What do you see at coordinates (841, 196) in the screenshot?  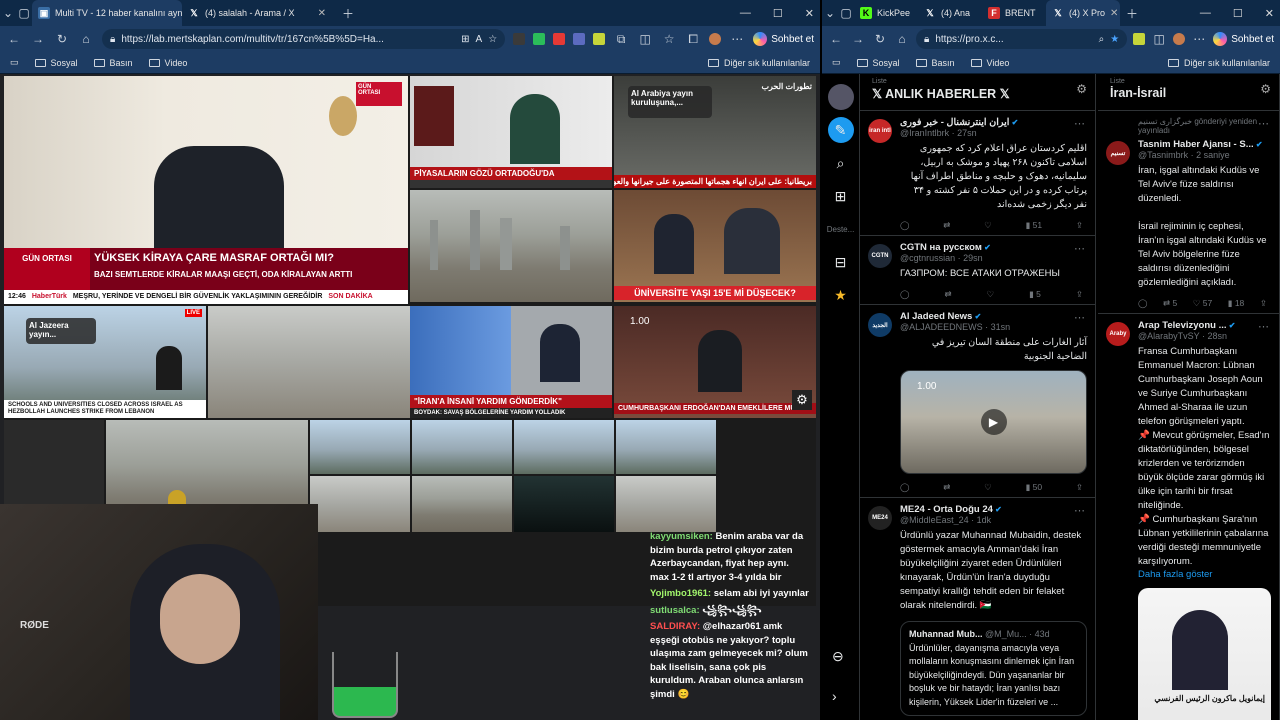 I see `add-column-icon: ⊞` at bounding box center [841, 196].